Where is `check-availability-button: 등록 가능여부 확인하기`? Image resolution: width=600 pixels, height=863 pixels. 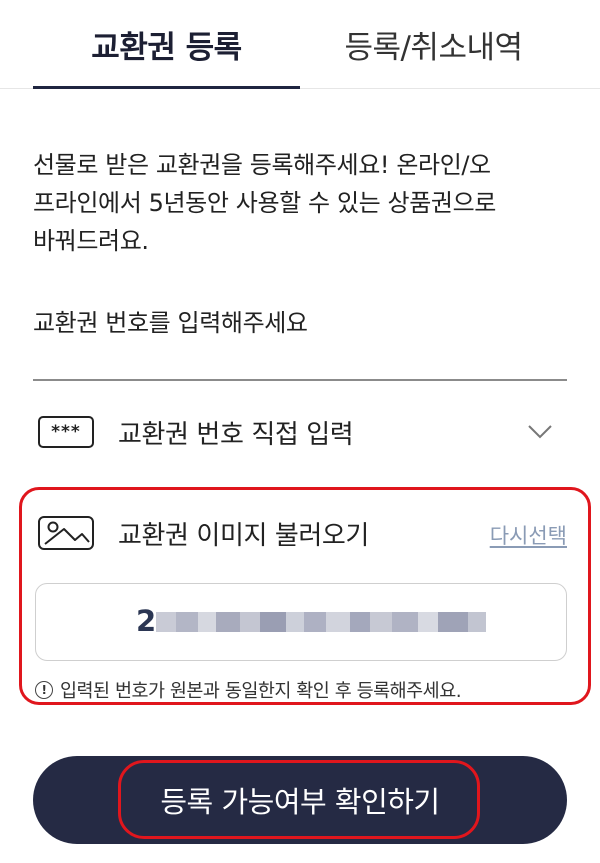
check-availability-button: 등록 가능여부 확인하기 is located at coordinates (300, 800).